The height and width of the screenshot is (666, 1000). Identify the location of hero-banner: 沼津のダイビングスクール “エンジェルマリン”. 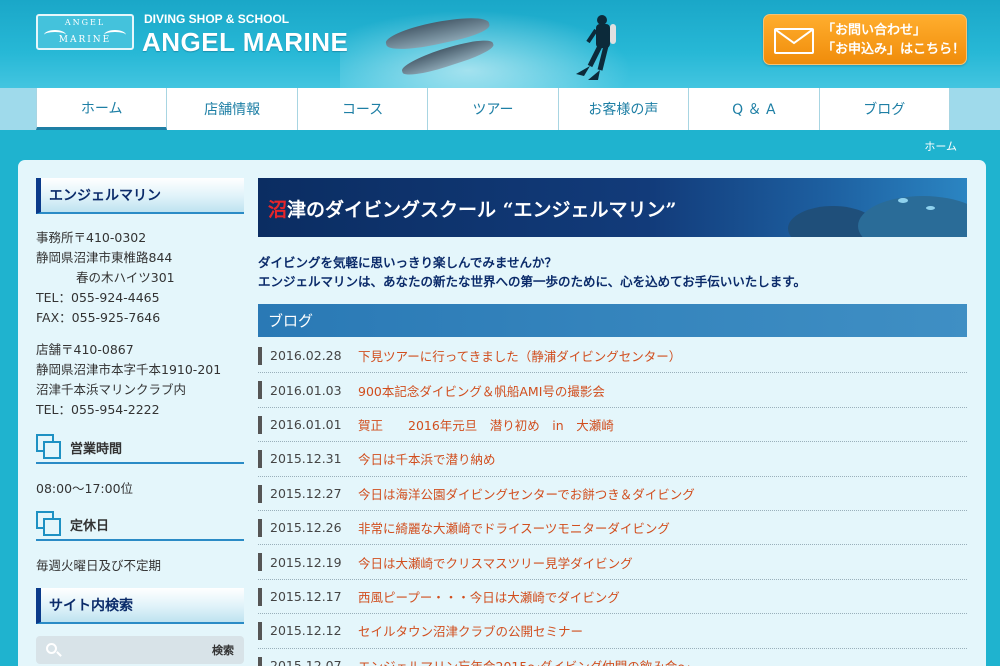
(612, 207).